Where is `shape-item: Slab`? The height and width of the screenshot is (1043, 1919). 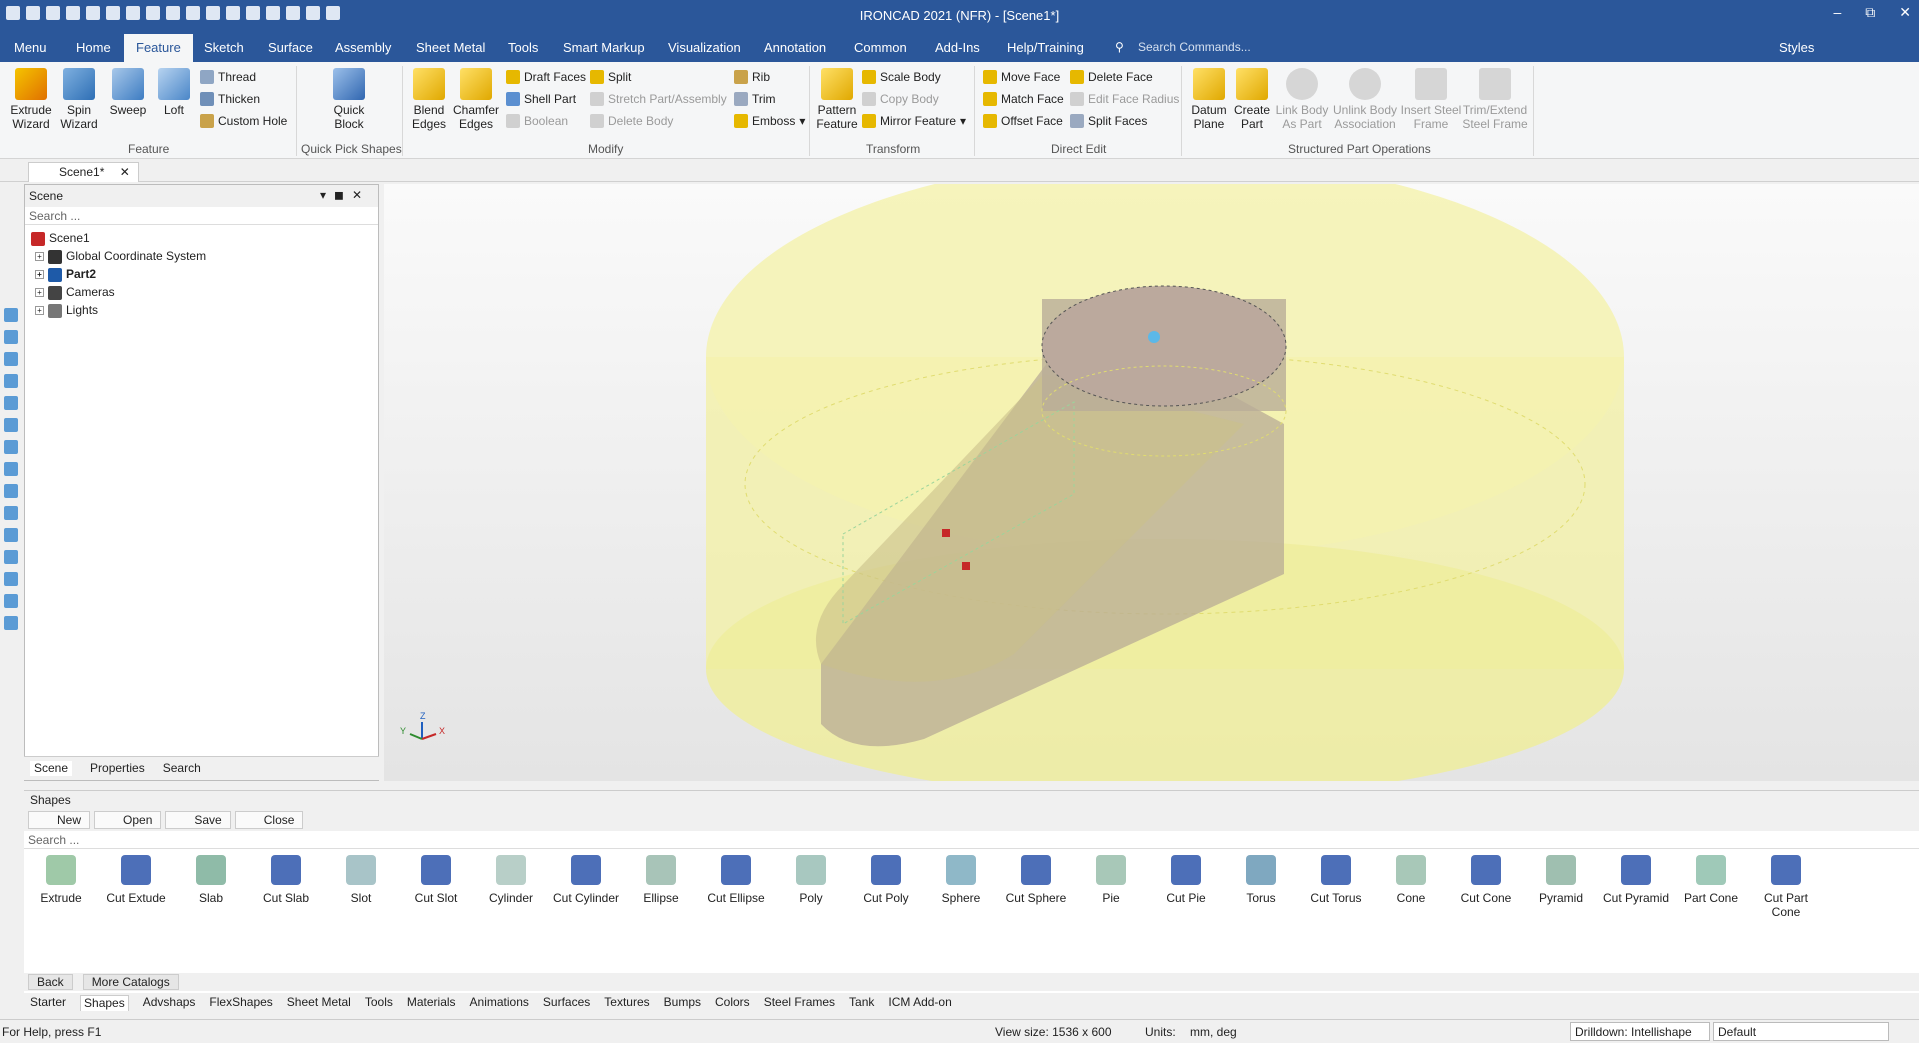 shape-item: Slab is located at coordinates (211, 880).